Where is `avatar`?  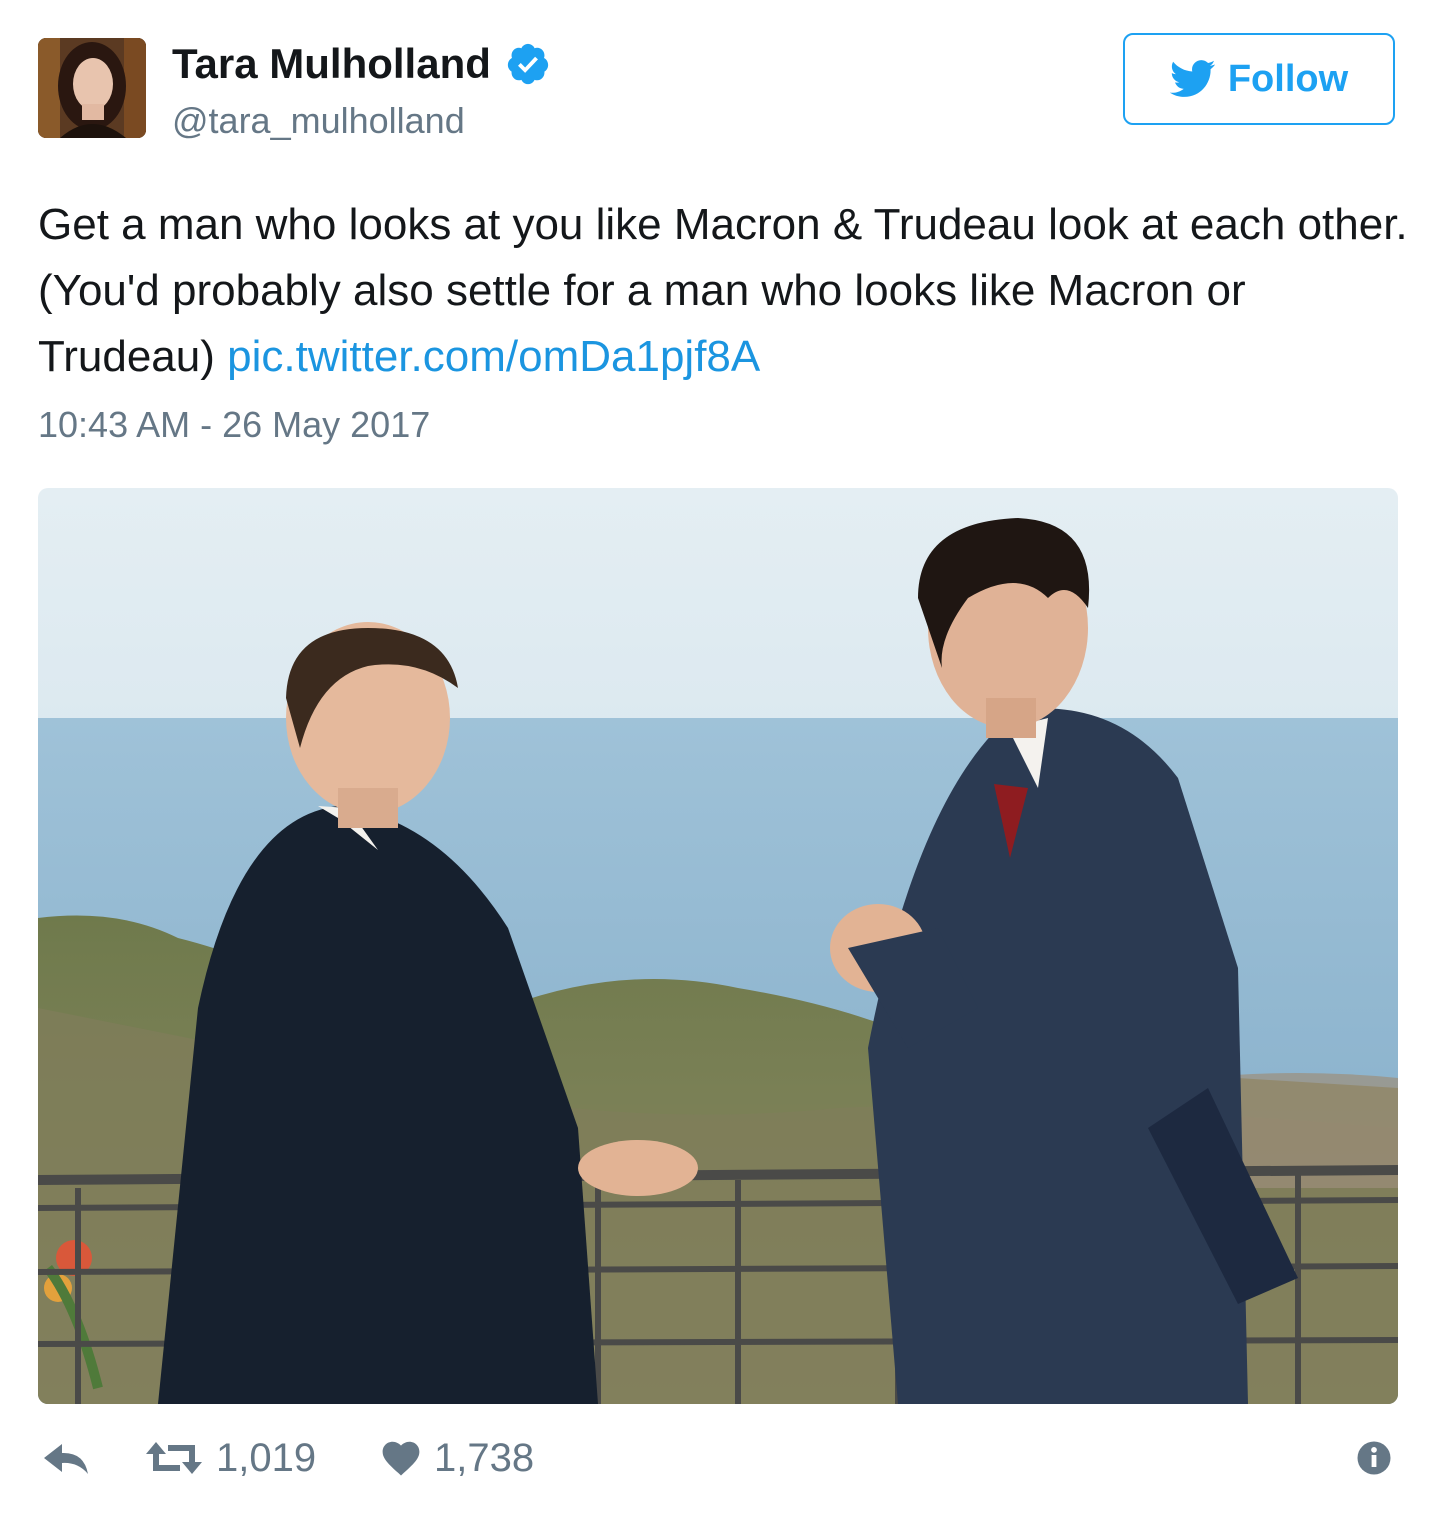 avatar is located at coordinates (92, 88).